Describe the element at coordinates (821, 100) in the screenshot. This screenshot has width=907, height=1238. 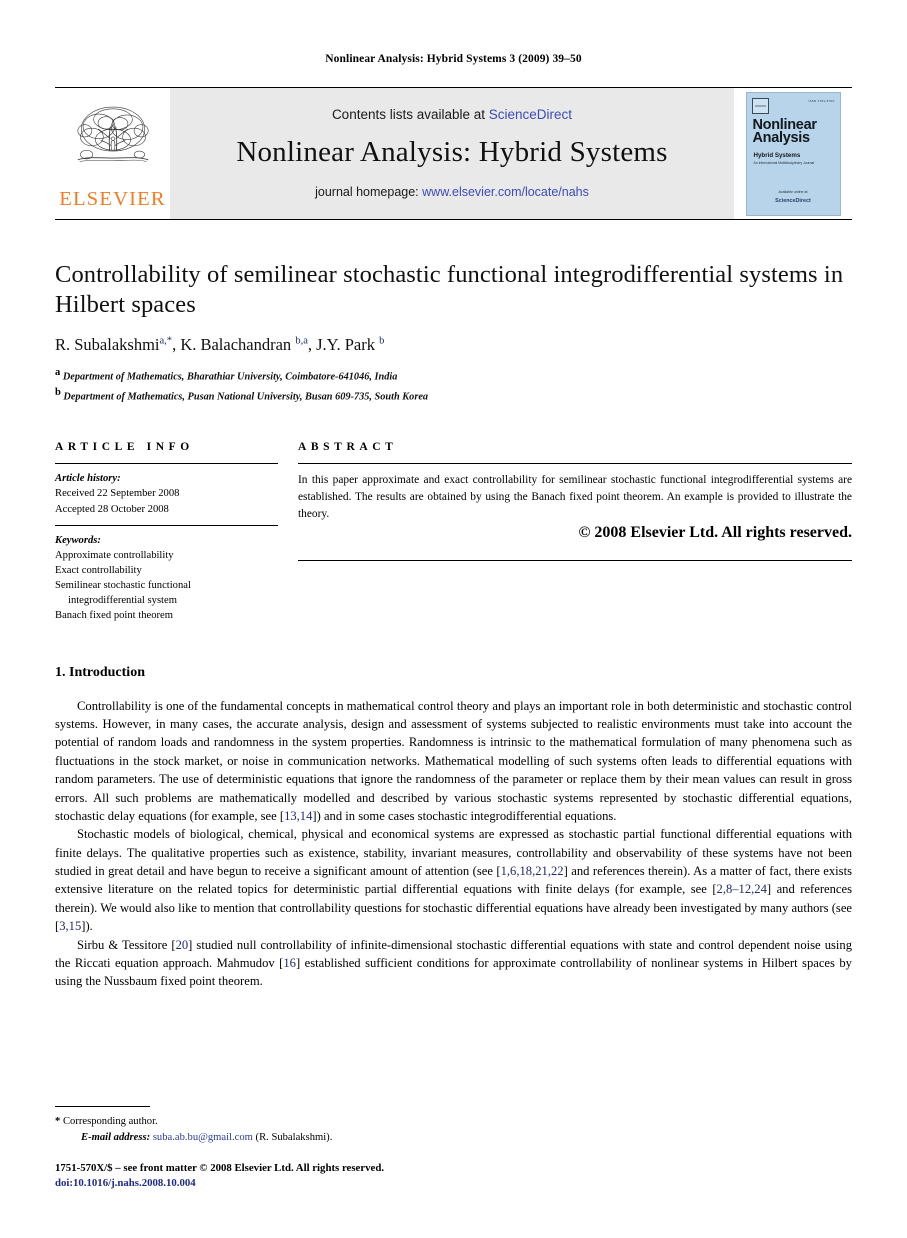
I see `cover-issn: ISSN 1751-570X` at that location.